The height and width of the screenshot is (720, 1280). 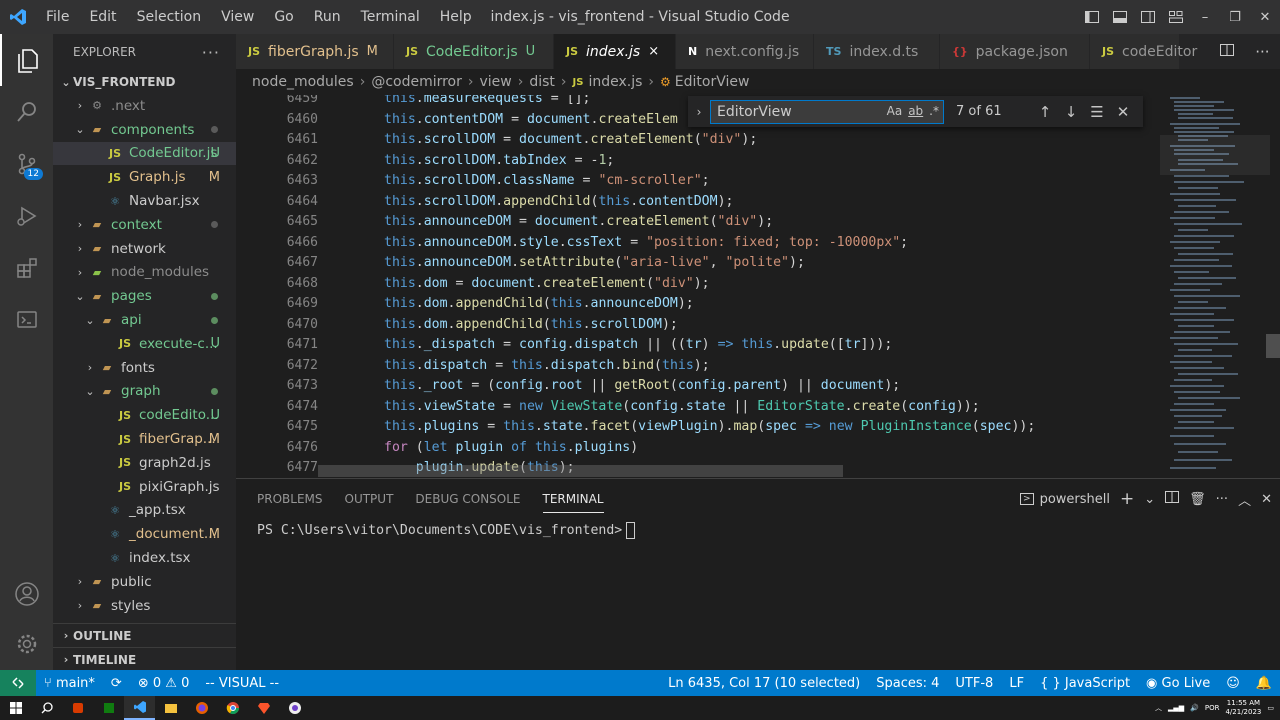 I want to click on match-case-icon: Aa, so click(x=895, y=111).